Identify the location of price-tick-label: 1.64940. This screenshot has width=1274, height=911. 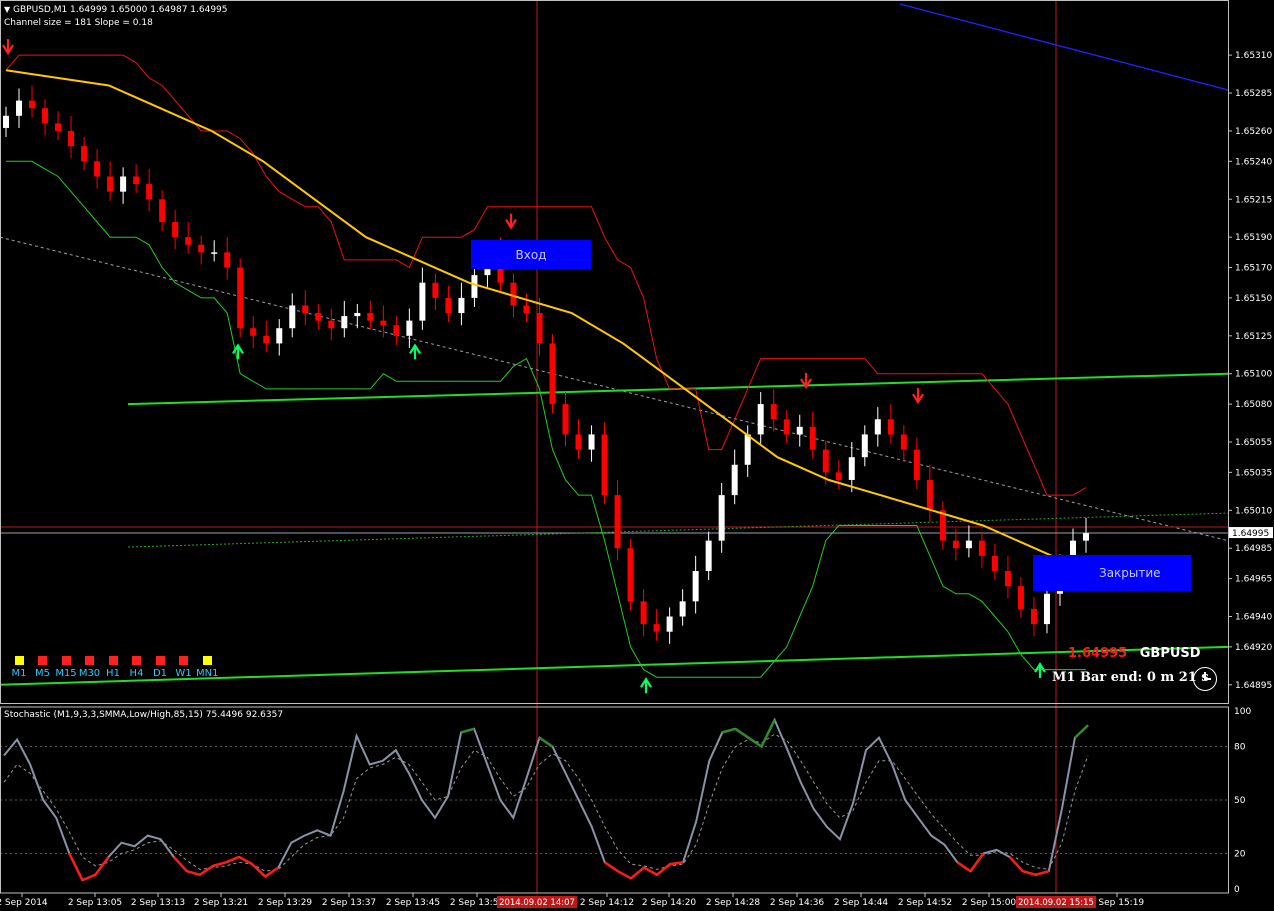
(1253, 618).